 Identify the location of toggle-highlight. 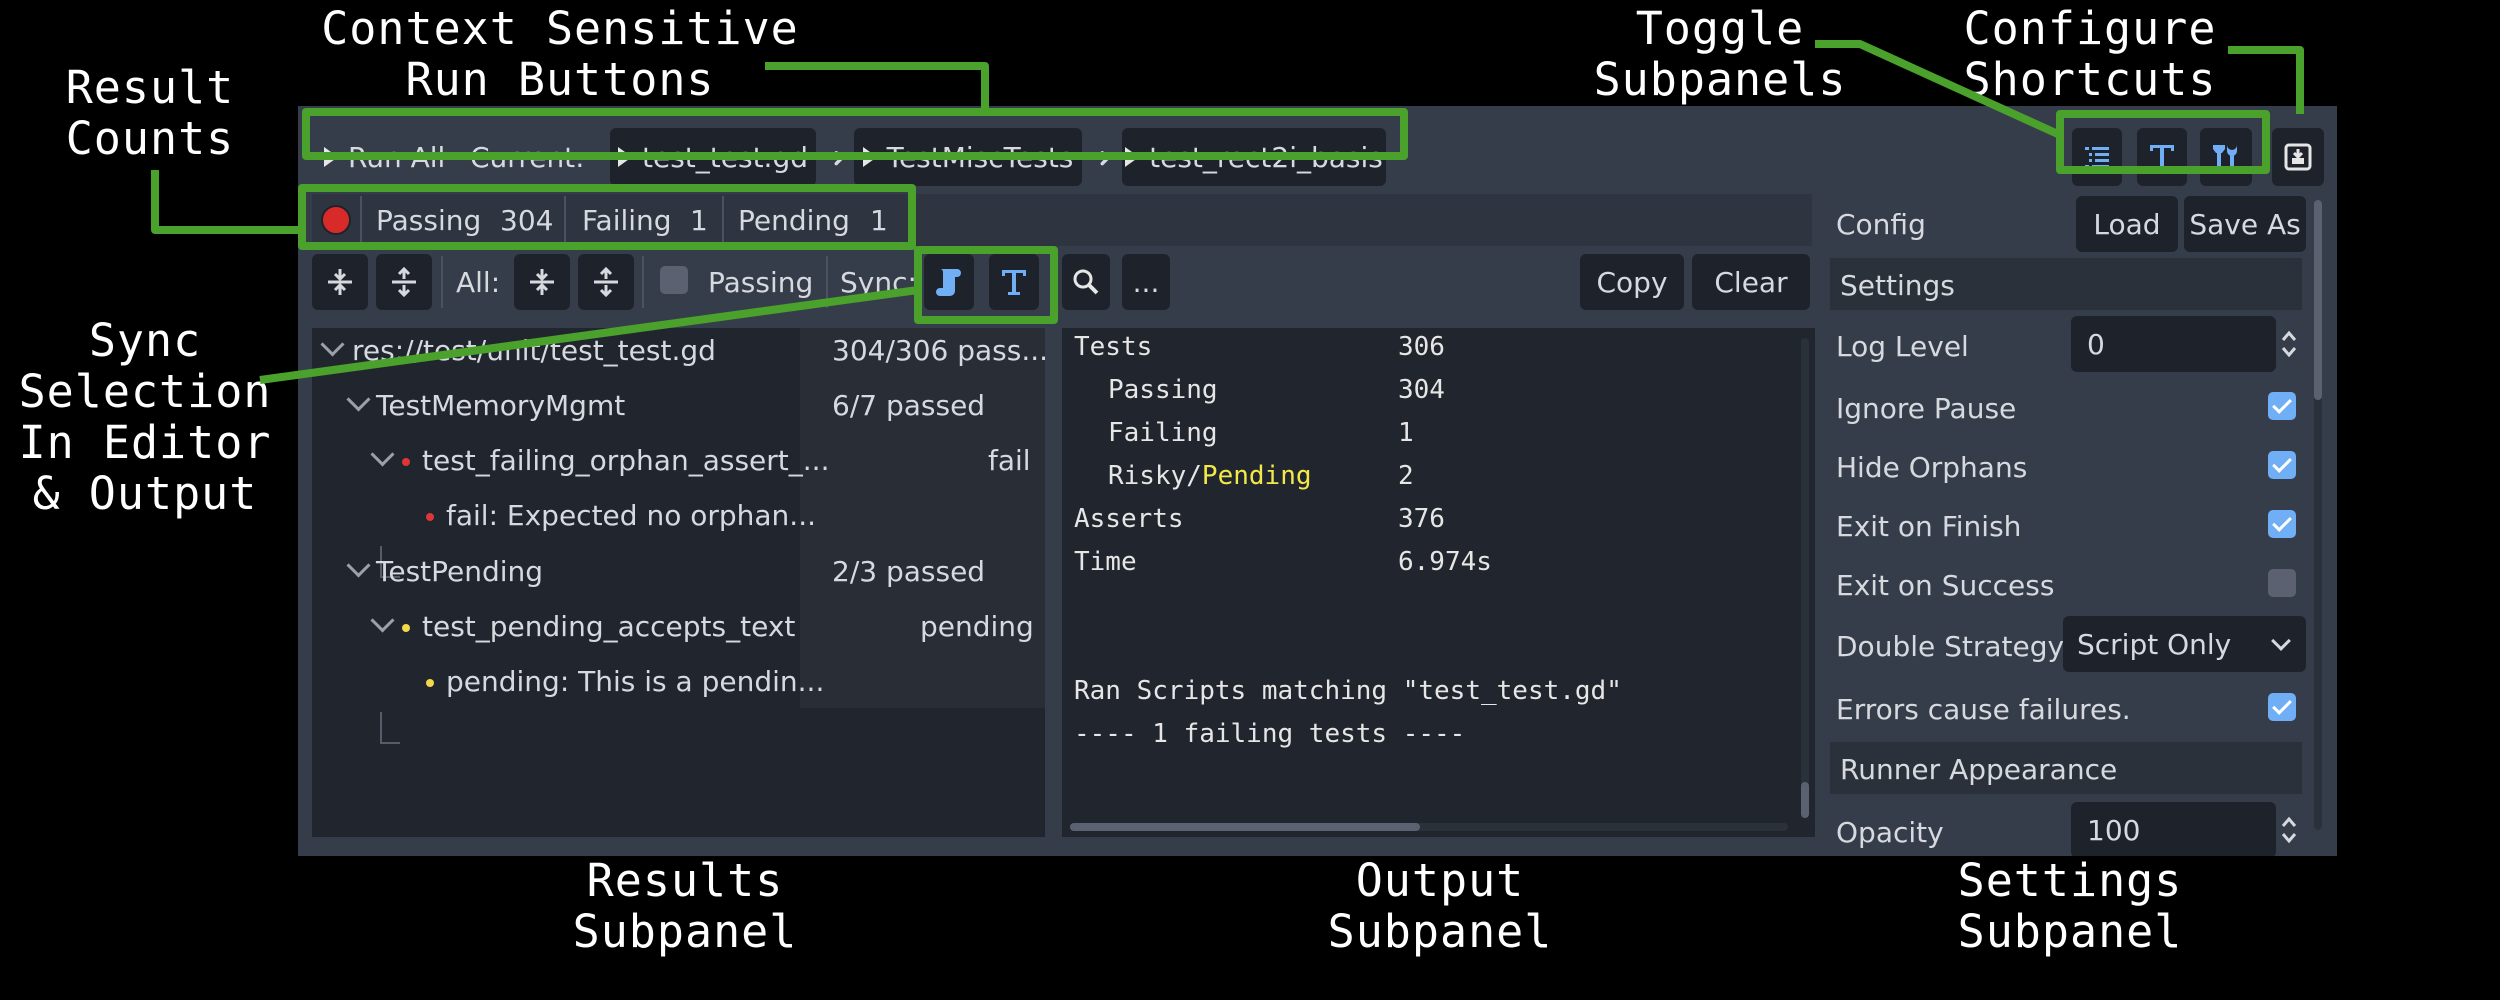
(2163, 142).